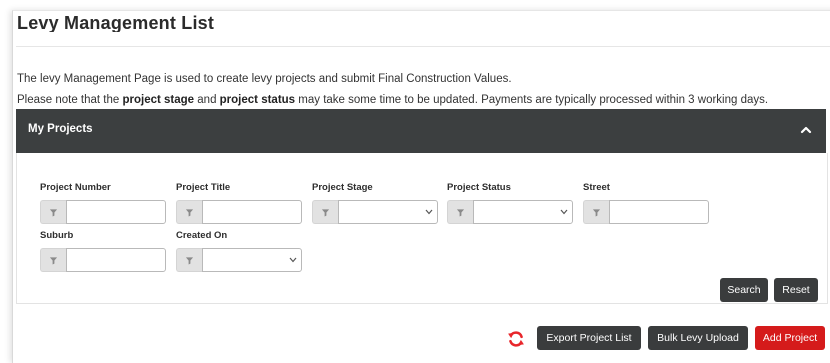  I want to click on project-title-input, so click(252, 212).